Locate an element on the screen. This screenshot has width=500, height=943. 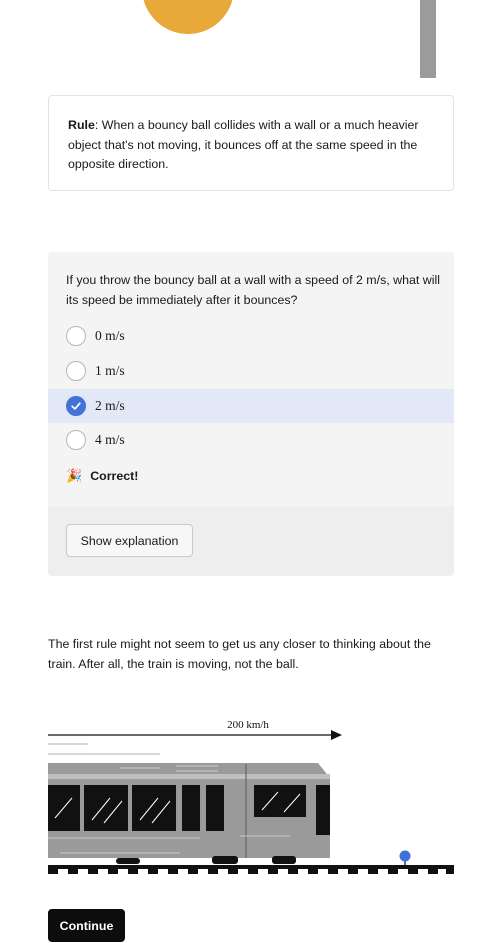
rule-label: Rule is located at coordinates (81, 125).